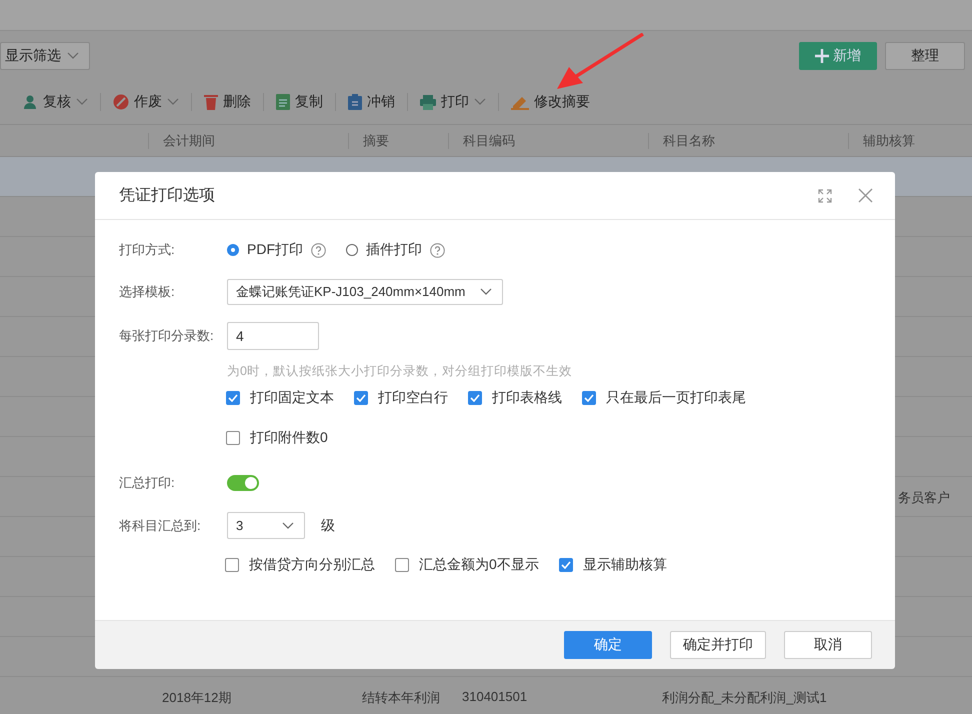 This screenshot has height=714, width=972. Describe the element at coordinates (495, 696) in the screenshot. I see `table-cell: 310401501` at that location.